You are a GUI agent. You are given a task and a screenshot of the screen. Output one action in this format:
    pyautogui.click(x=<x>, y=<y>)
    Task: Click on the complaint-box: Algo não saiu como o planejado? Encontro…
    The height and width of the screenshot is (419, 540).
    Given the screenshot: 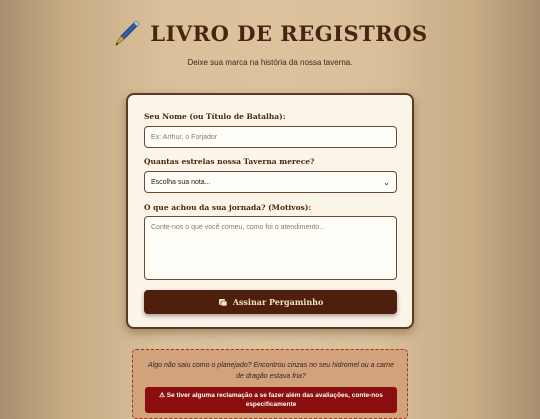 What is the action you would take?
    pyautogui.click(x=270, y=384)
    